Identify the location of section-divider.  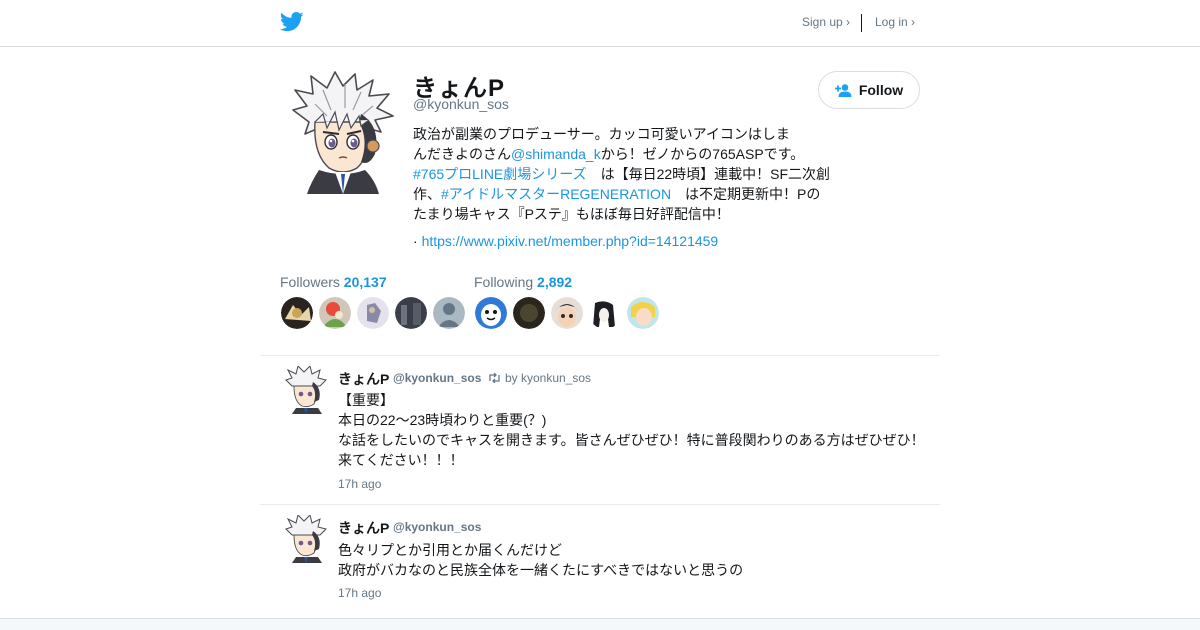
(600, 355).